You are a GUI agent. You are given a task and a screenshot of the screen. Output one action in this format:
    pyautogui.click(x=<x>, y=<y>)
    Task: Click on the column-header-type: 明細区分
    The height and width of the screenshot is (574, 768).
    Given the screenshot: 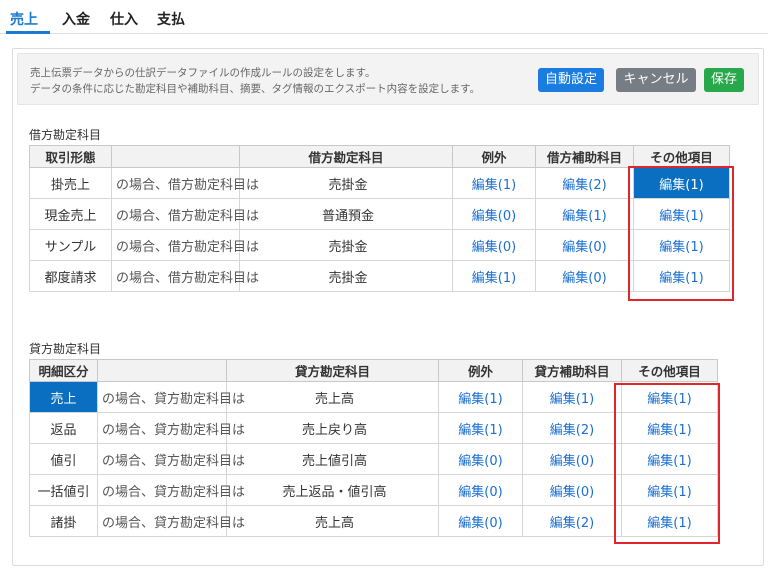 What is the action you would take?
    pyautogui.click(x=63, y=370)
    